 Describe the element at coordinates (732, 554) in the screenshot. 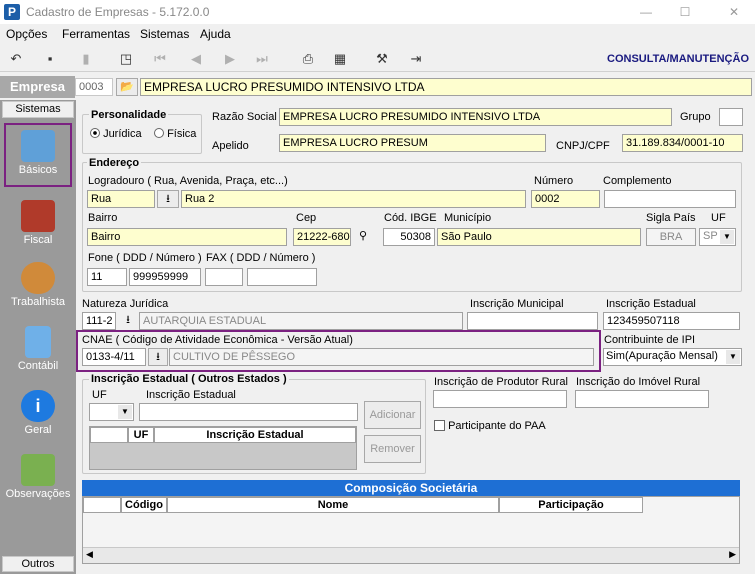

I see `scroll-right-icon: ▶` at that location.